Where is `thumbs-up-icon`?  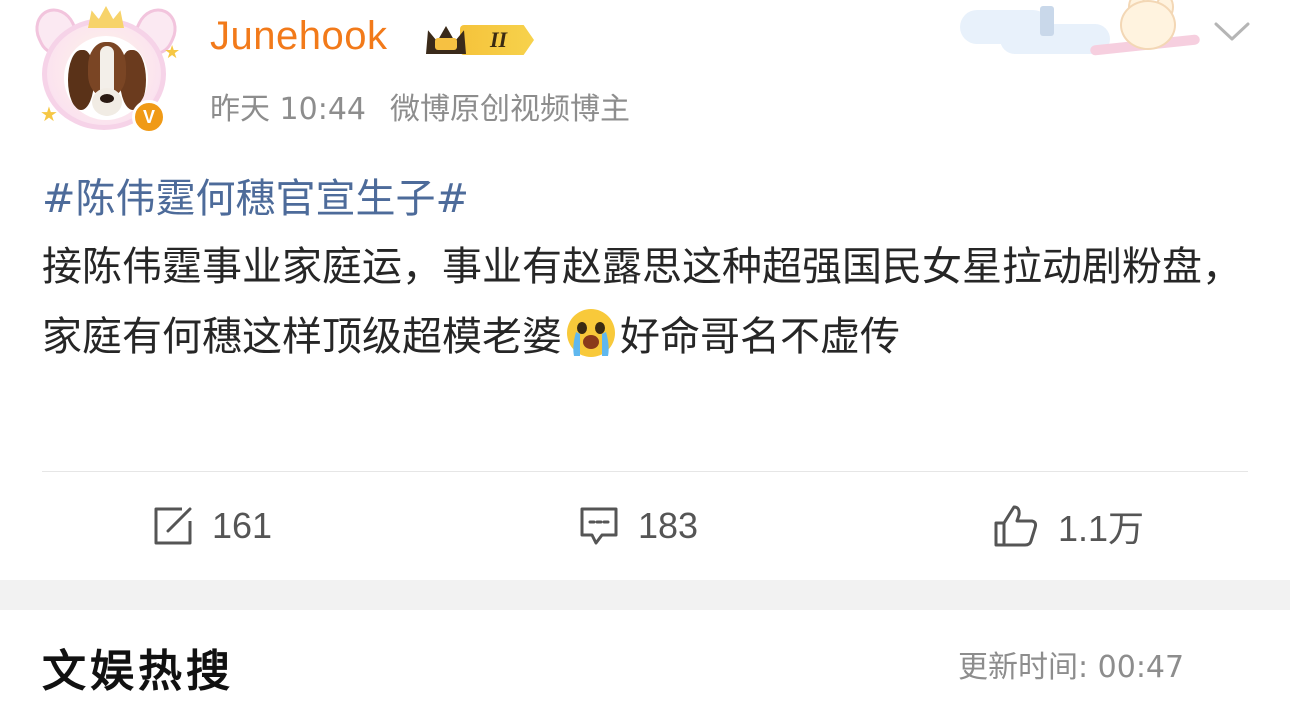 thumbs-up-icon is located at coordinates (1016, 526).